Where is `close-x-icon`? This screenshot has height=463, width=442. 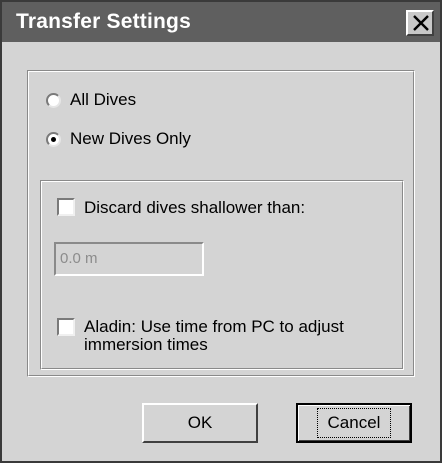
close-x-icon is located at coordinates (421, 23).